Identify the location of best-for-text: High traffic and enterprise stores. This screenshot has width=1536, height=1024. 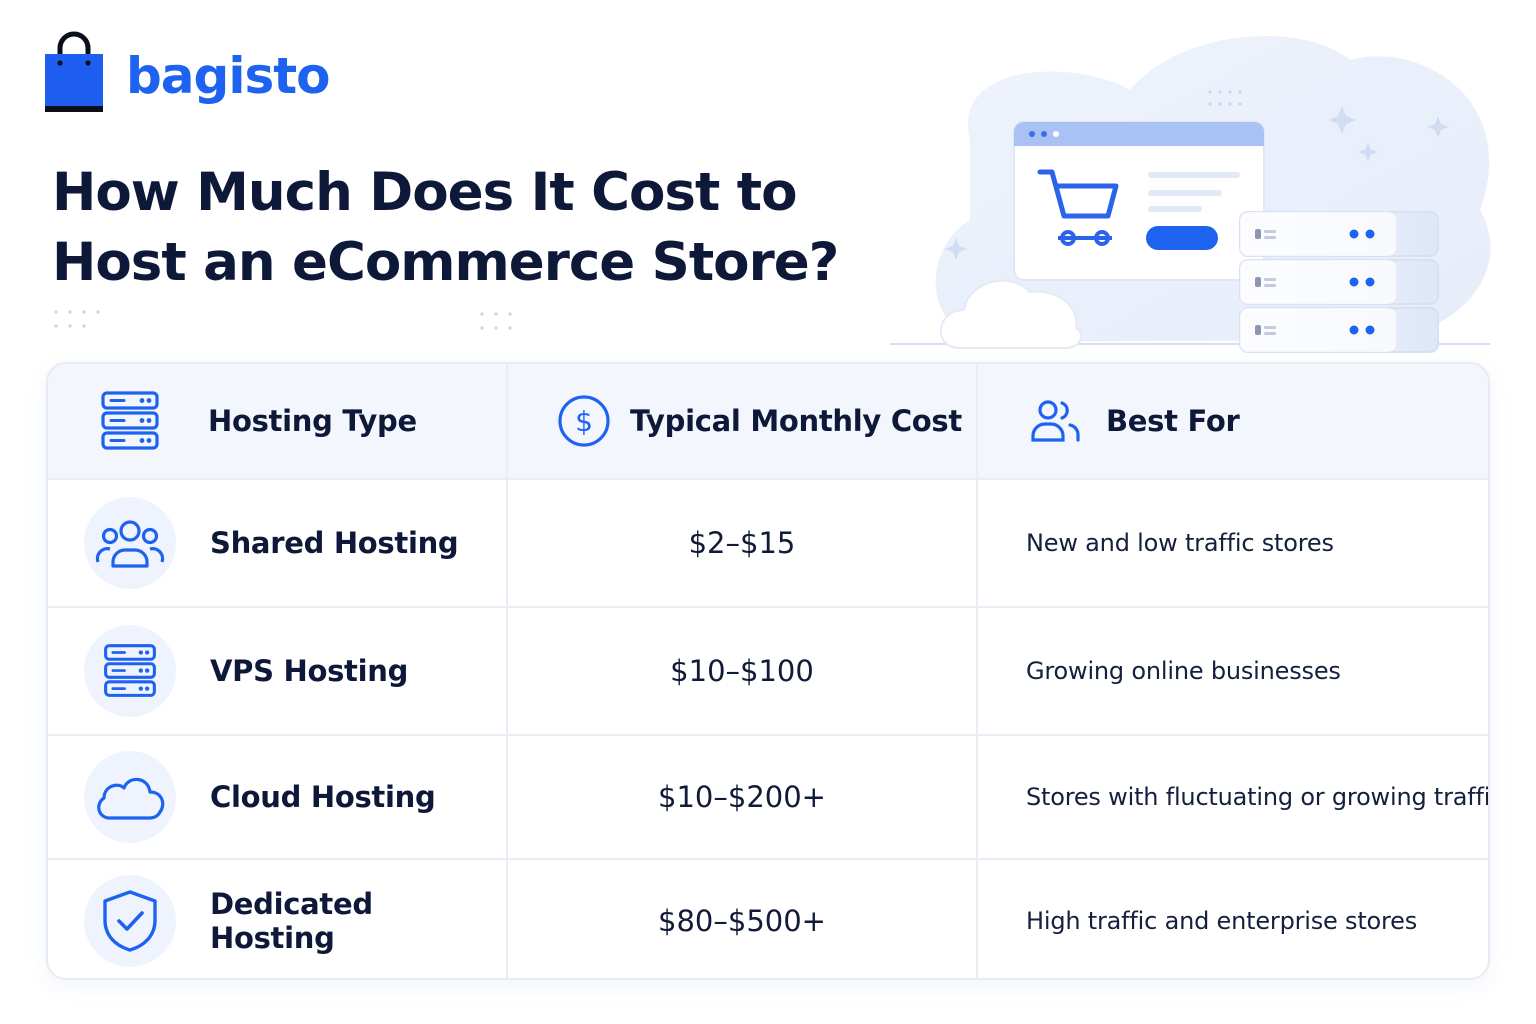
(1222, 921).